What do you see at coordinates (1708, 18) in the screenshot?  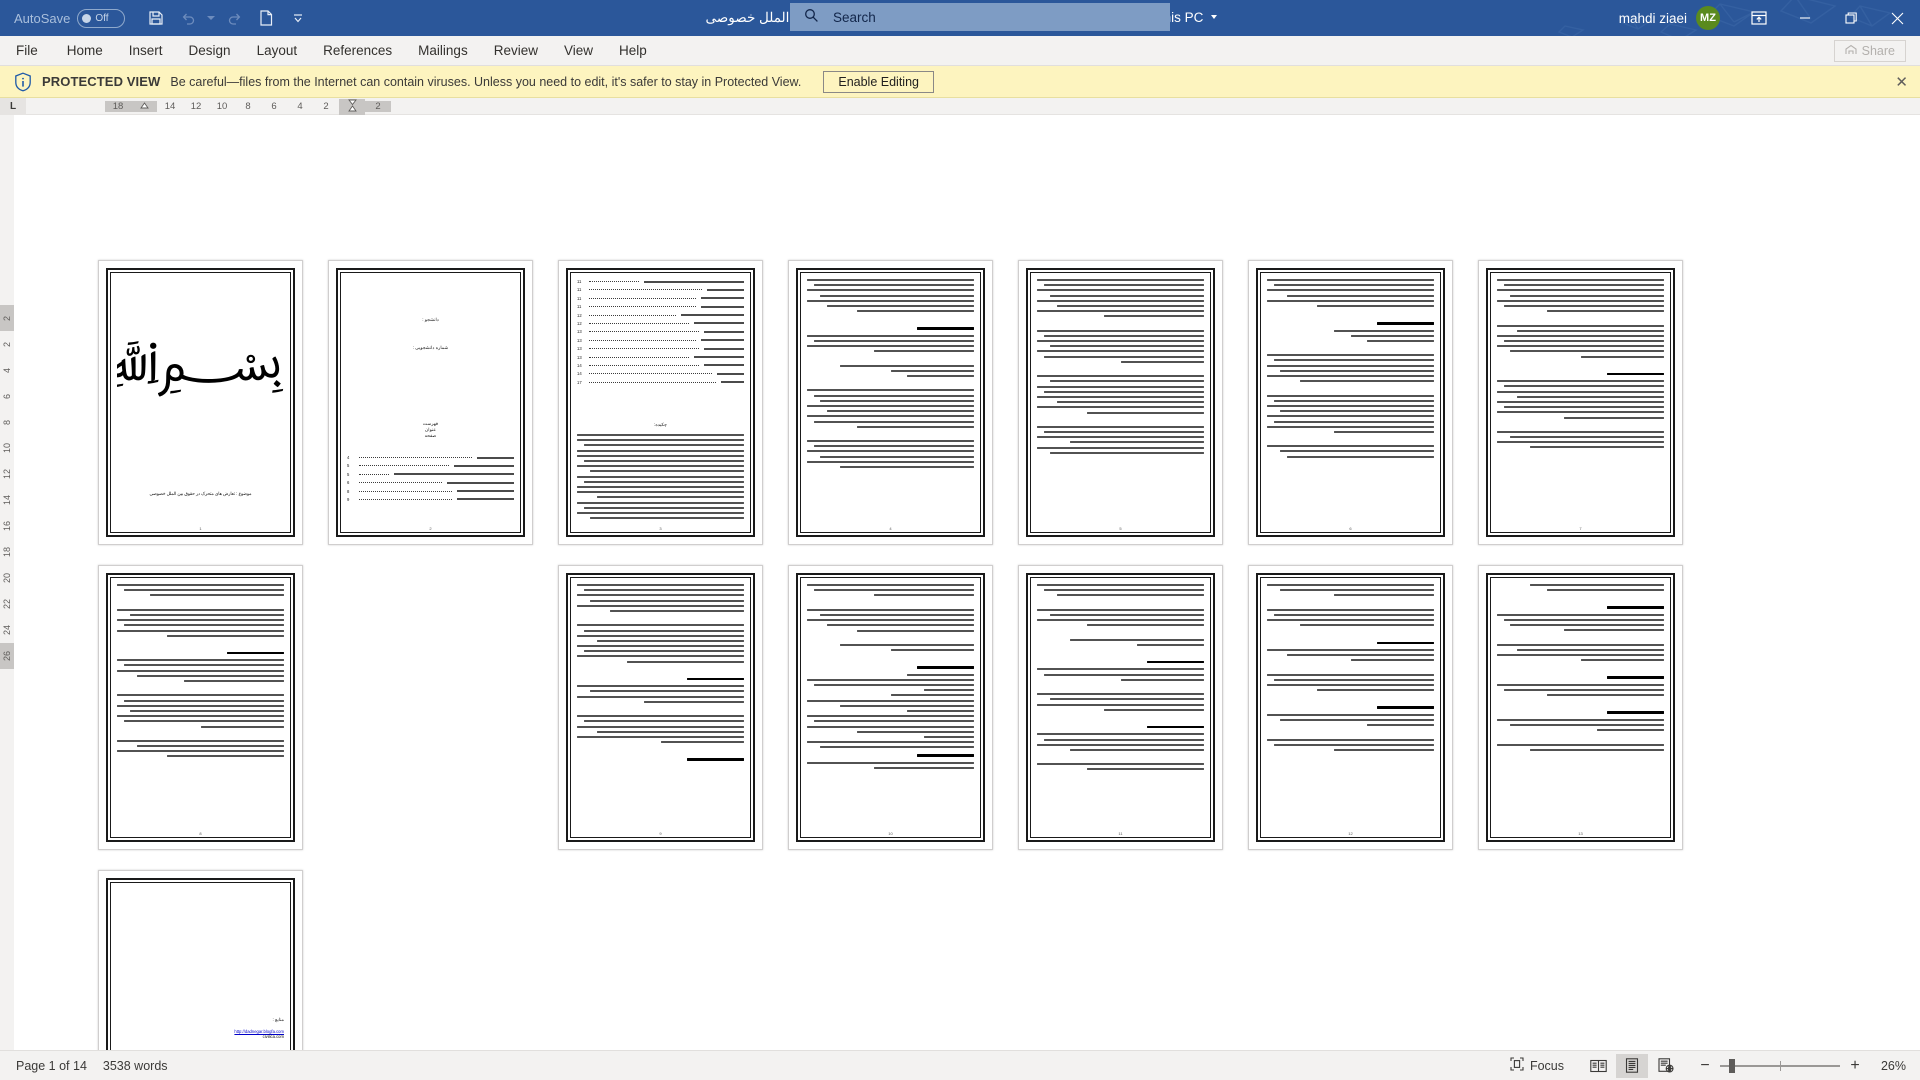 I see `avatar: MZ` at bounding box center [1708, 18].